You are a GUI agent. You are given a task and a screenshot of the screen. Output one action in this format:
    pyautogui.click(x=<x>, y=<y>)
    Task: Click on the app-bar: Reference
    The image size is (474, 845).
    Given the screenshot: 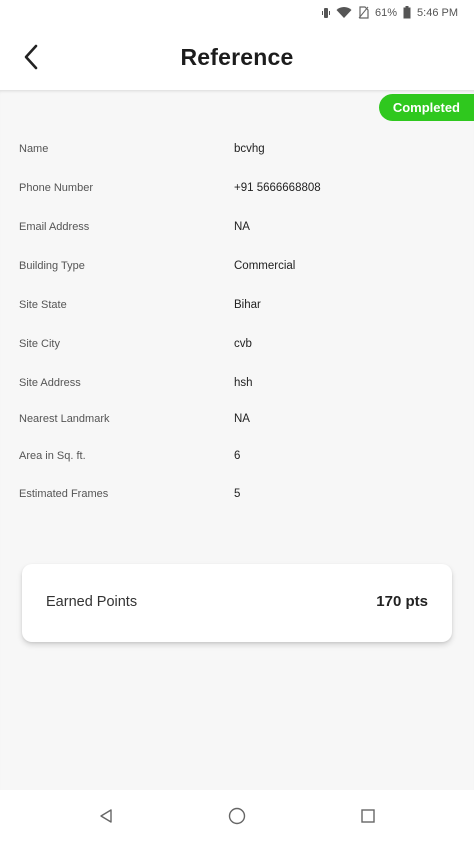 What is the action you would take?
    pyautogui.click(x=237, y=59)
    